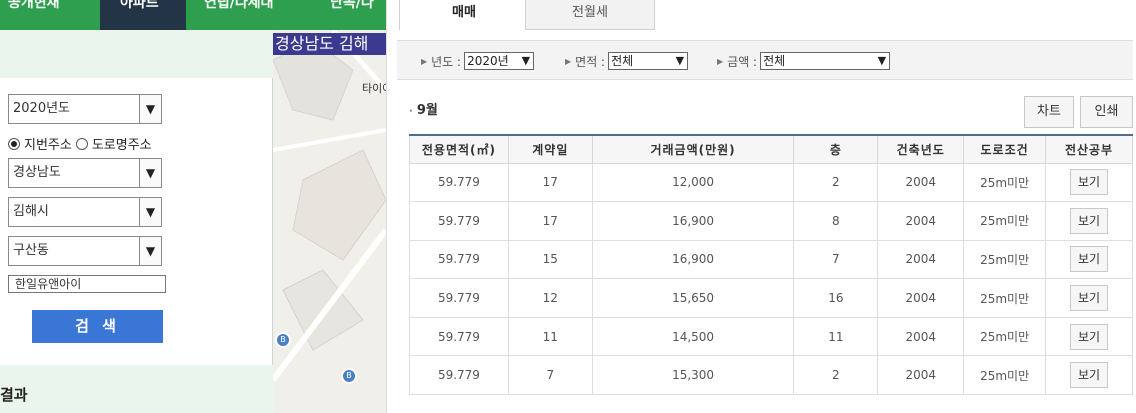 The height and width of the screenshot is (413, 1136). I want to click on filter-price: ▶ 금액 : 전체 ▼, so click(804, 61).